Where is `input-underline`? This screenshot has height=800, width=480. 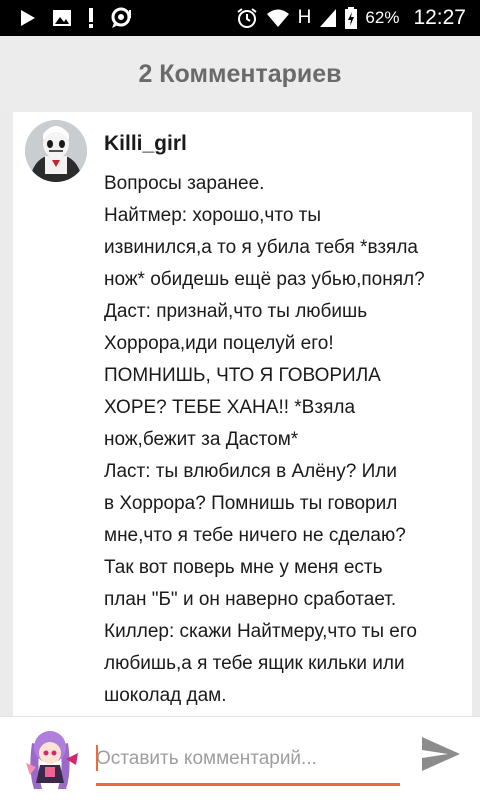 input-underline is located at coordinates (248, 784).